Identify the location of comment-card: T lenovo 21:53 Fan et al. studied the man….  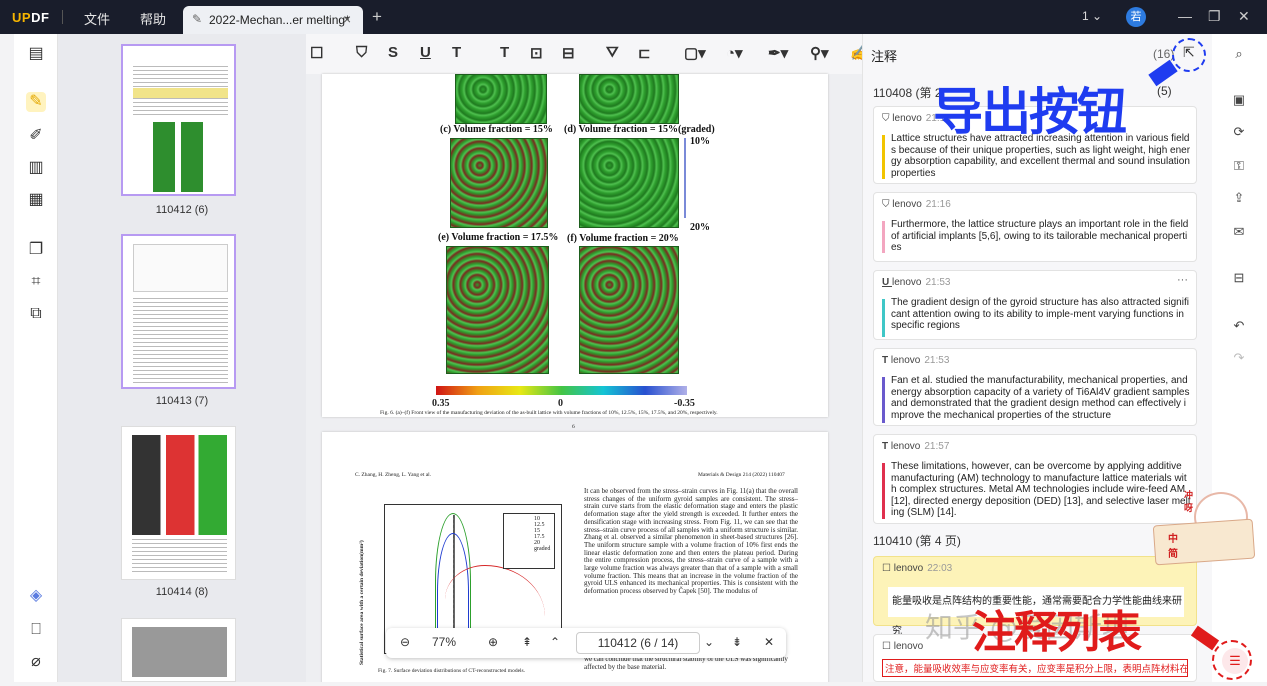
(1035, 387).